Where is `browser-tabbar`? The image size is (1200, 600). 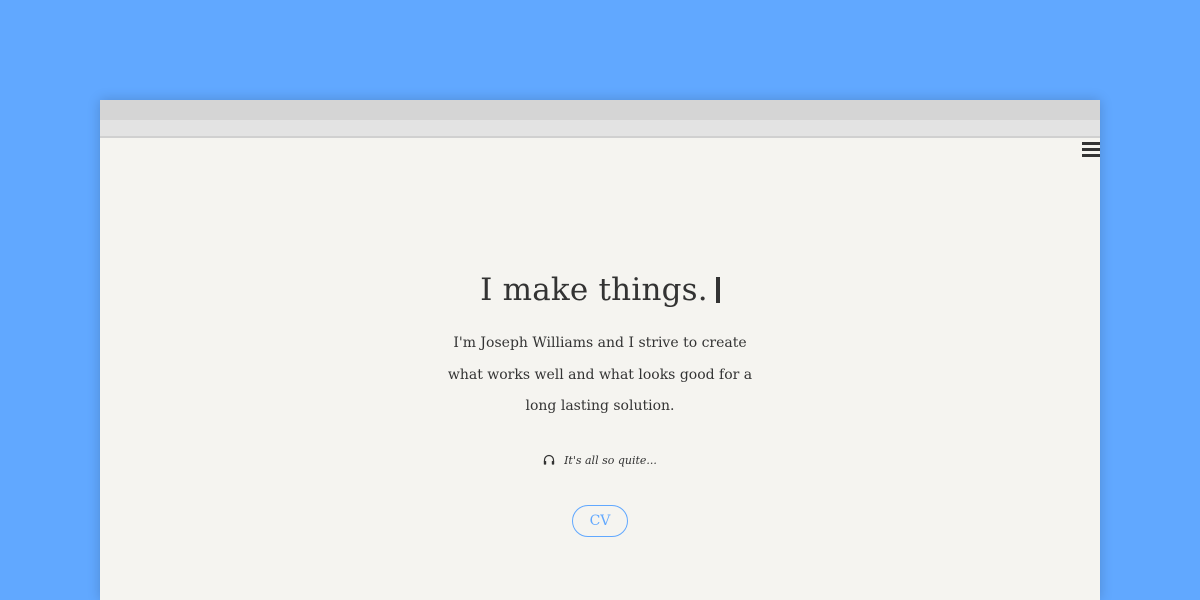
browser-tabbar is located at coordinates (600, 128).